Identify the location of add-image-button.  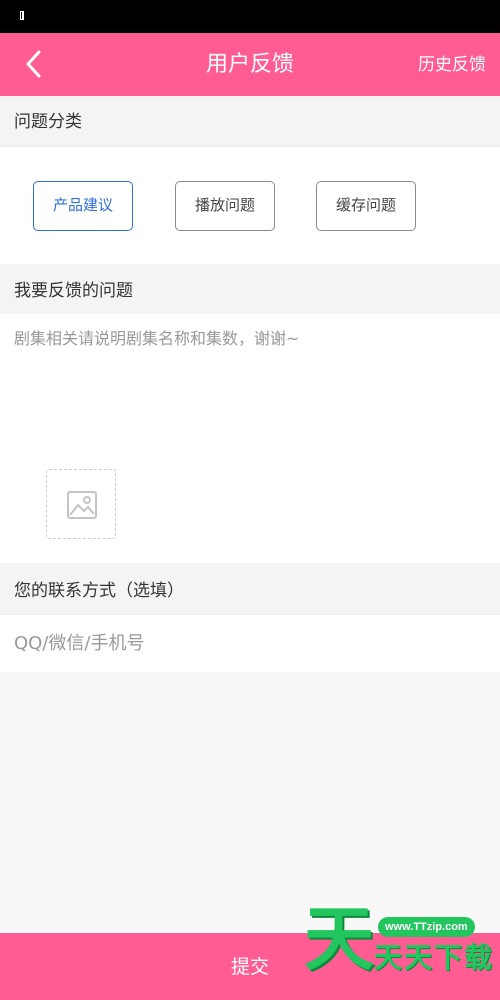
(81, 504).